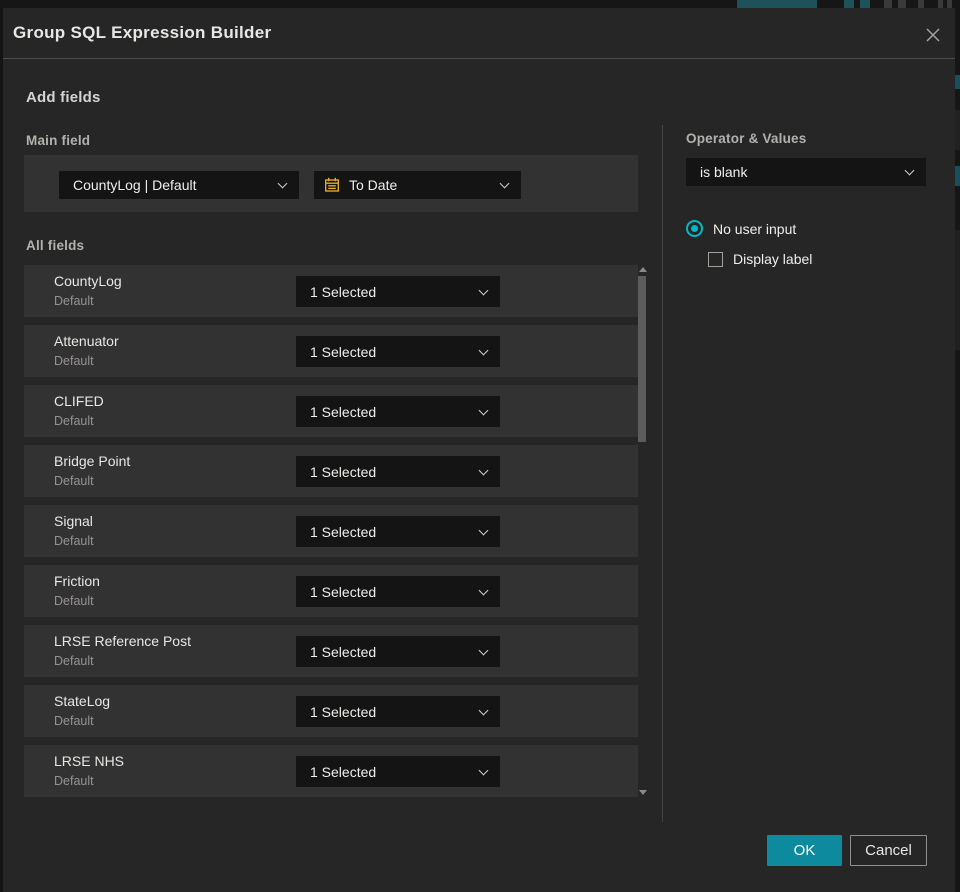 This screenshot has height=892, width=960. I want to click on main-field-select: CountyLog | Default, so click(179, 185).